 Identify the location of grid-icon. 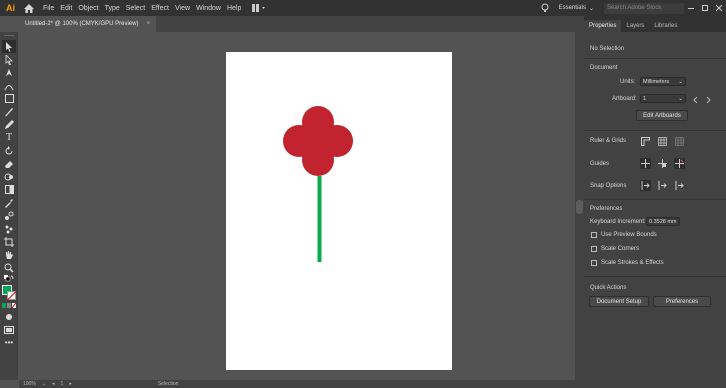
(662, 141).